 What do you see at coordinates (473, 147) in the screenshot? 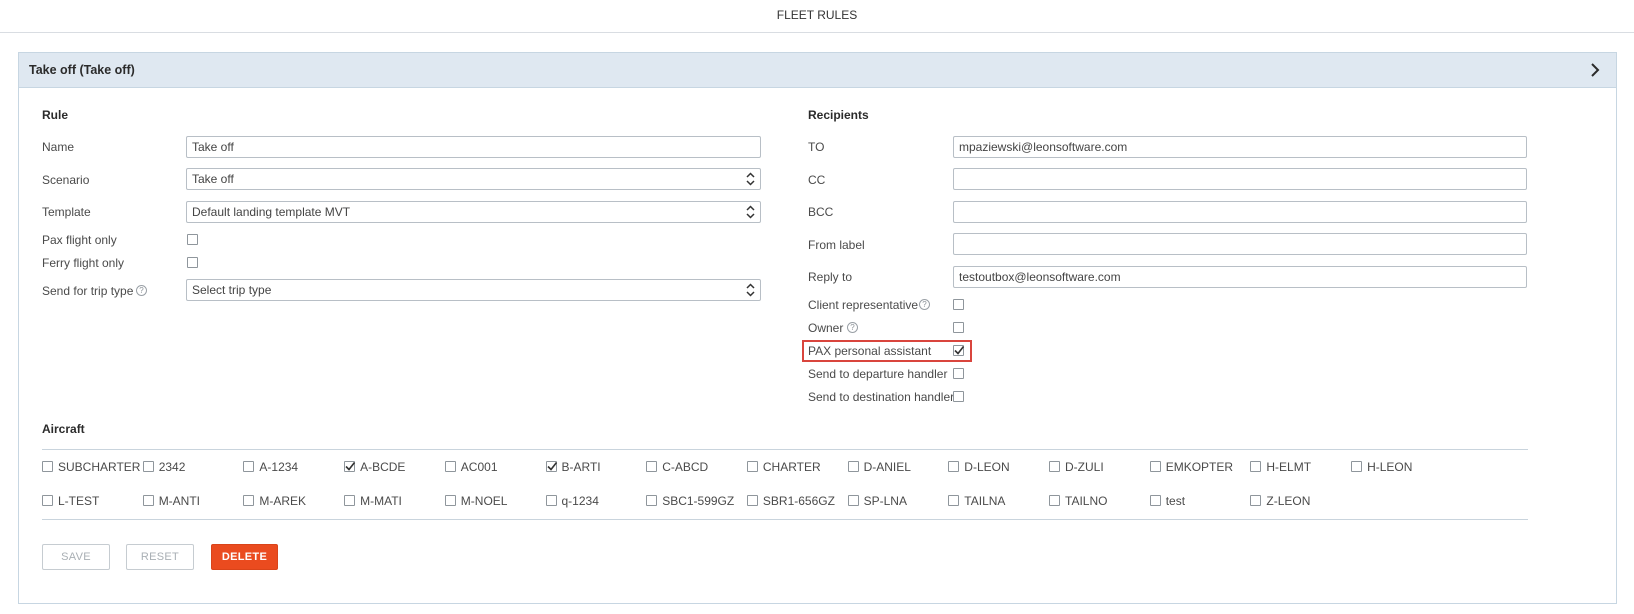
I see `name-input` at bounding box center [473, 147].